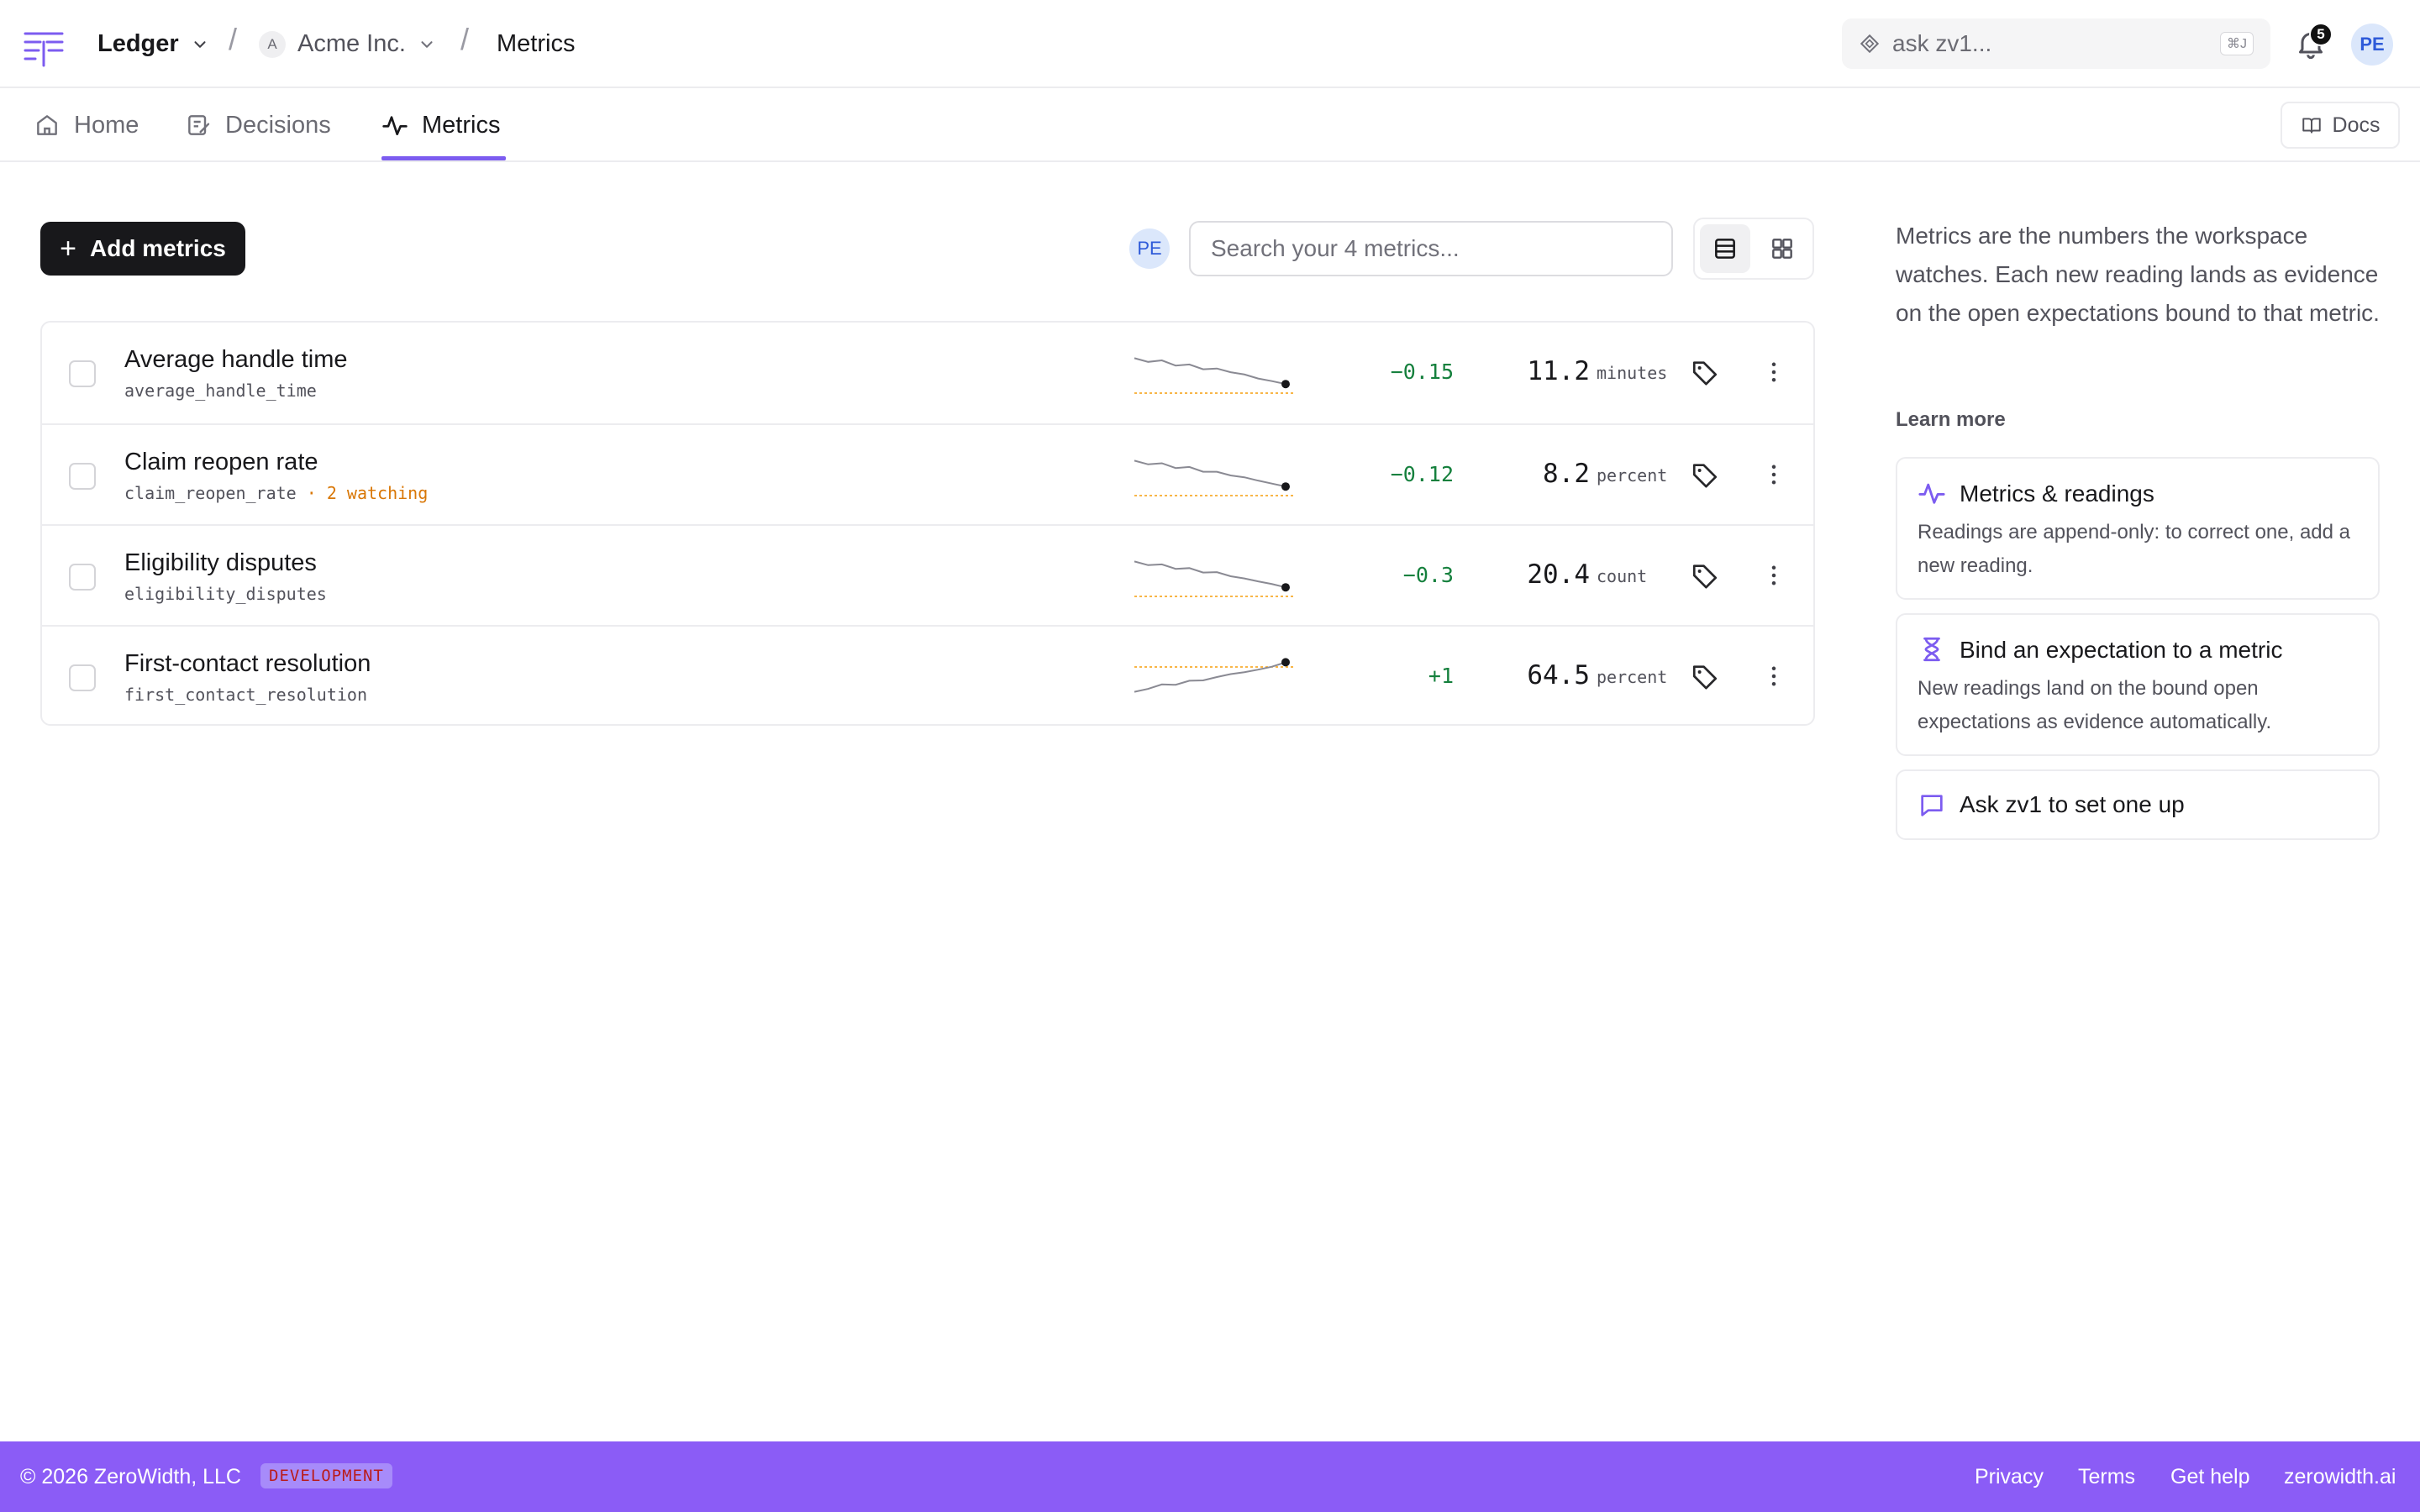 The image size is (2420, 1512). What do you see at coordinates (2311, 126) in the screenshot?
I see `book-icon` at bounding box center [2311, 126].